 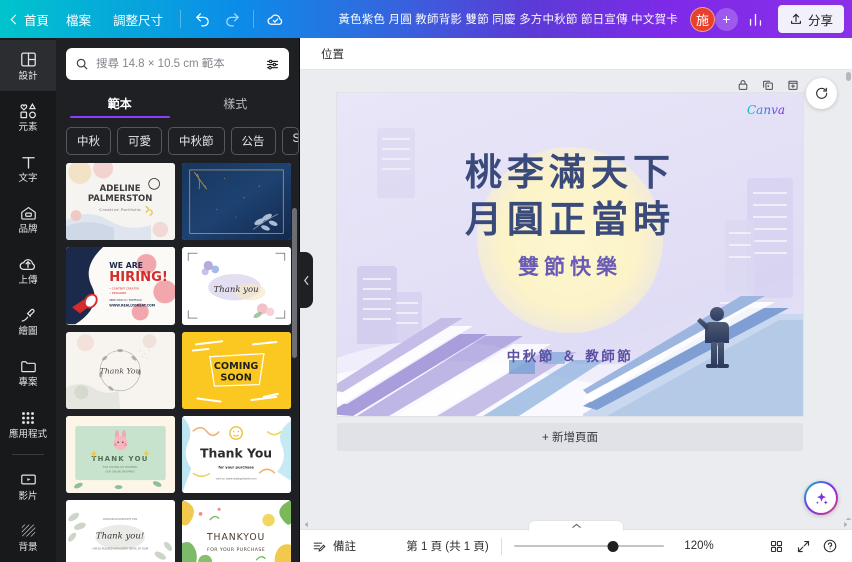 I want to click on insights-icon, so click(x=756, y=19).